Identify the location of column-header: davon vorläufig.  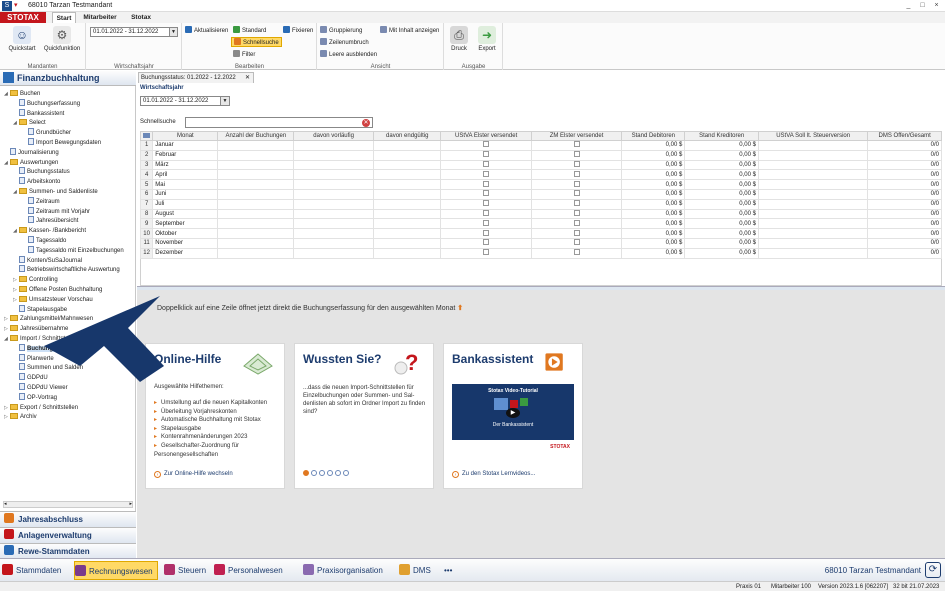
(334, 136).